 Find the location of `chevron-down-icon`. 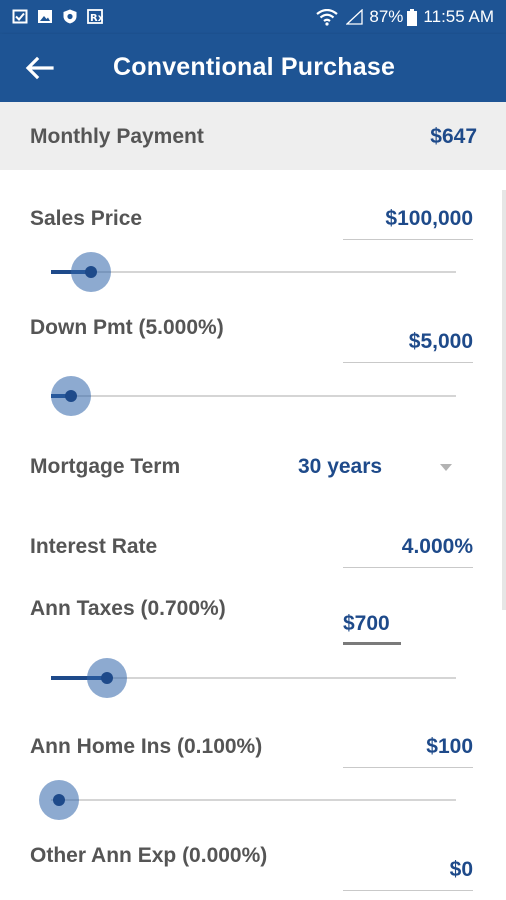

chevron-down-icon is located at coordinates (446, 467).